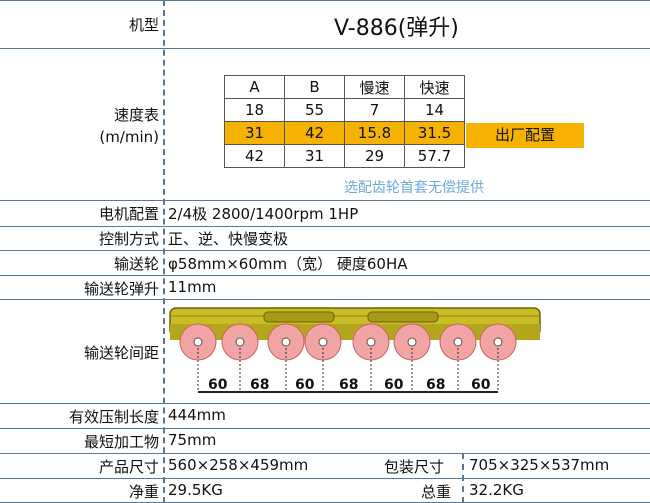 This screenshot has width=650, height=503. I want to click on package-size-value: 705×325×537mm, so click(539, 465).